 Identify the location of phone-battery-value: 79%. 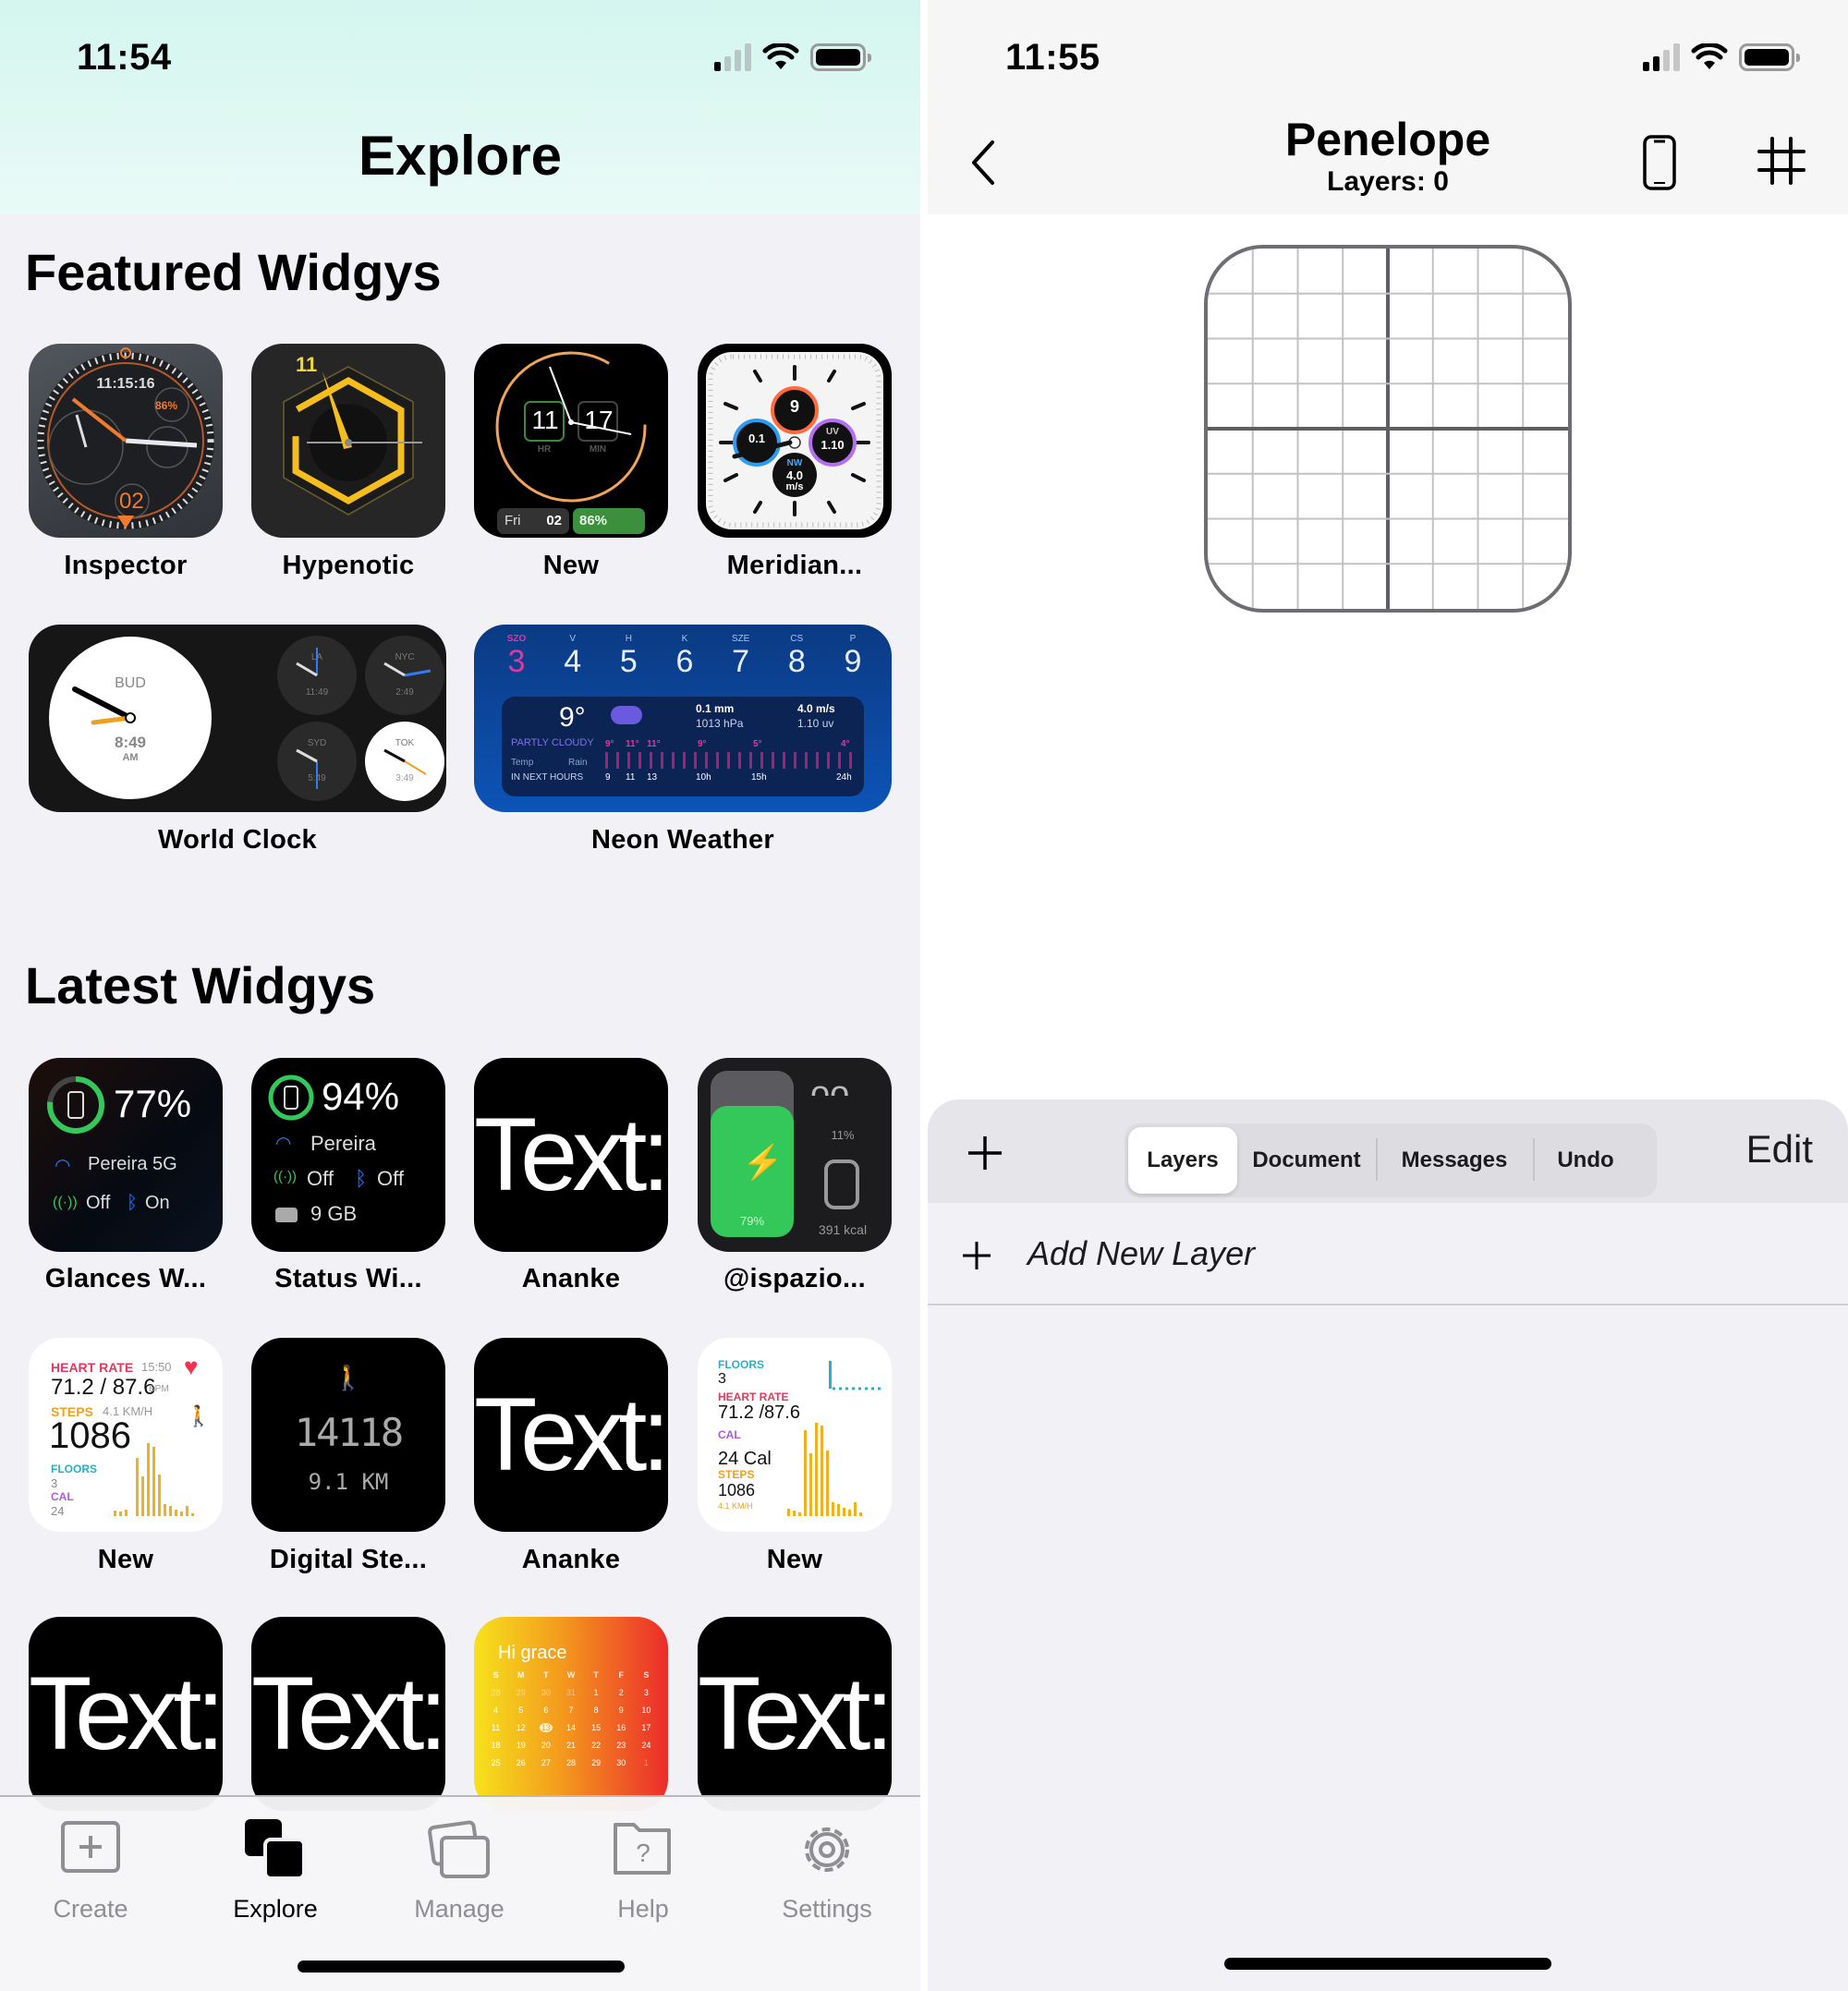
(752, 1221).